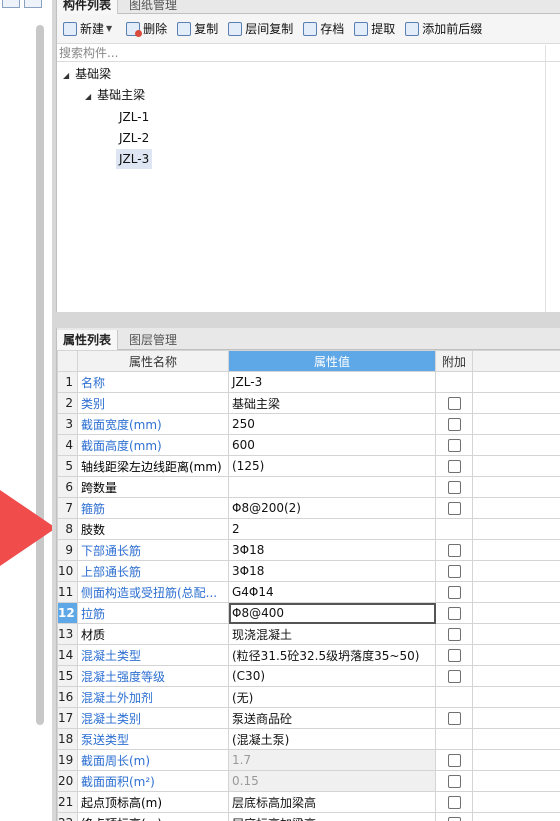  I want to click on property-row: 21 起点顶标高(m) 层底标高加梁高, so click(308, 802).